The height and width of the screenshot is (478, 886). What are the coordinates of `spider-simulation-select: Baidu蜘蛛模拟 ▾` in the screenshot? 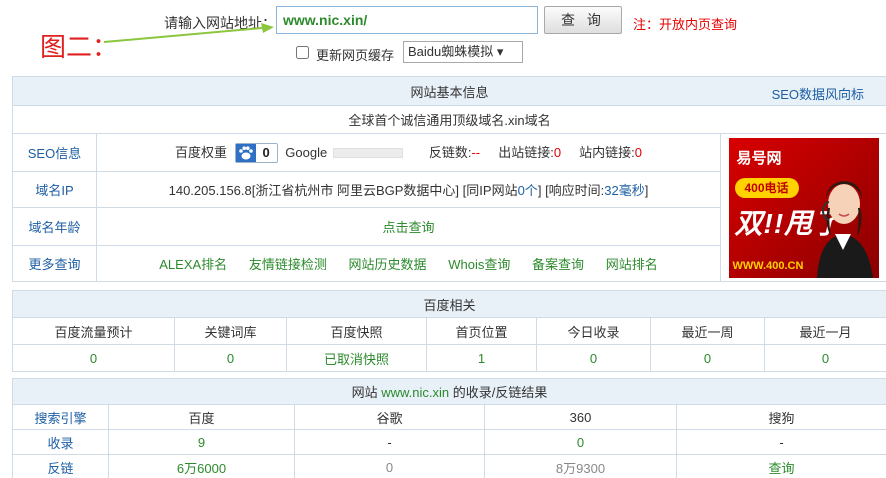 It's located at (463, 52).